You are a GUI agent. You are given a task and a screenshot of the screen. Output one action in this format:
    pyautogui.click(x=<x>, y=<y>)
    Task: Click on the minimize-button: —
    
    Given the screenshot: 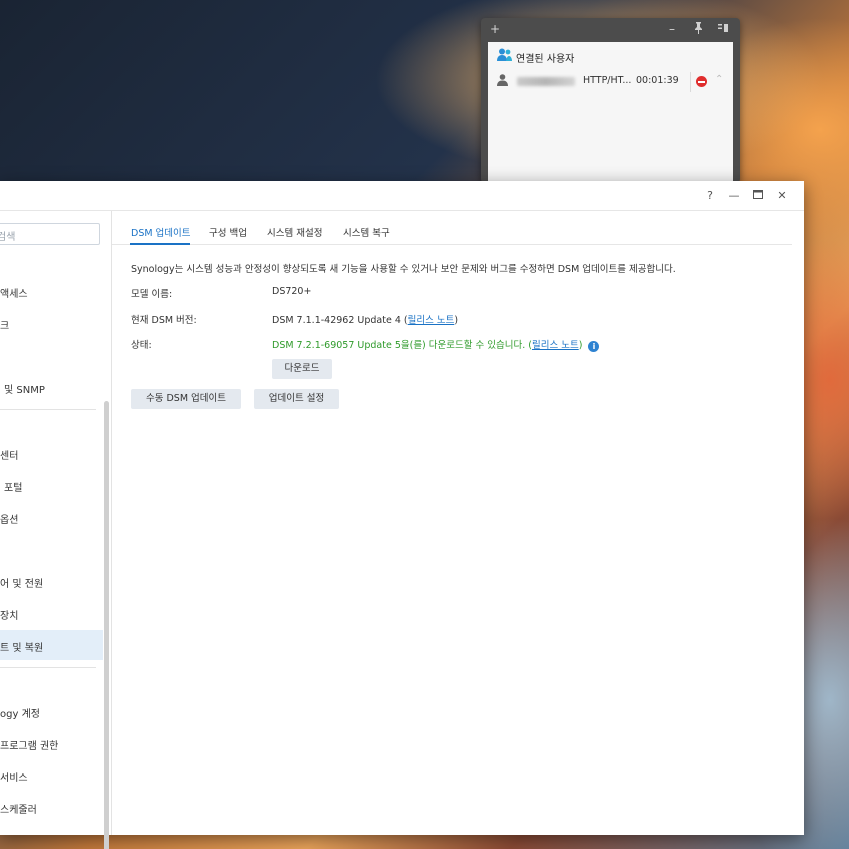 What is the action you would take?
    pyautogui.click(x=734, y=196)
    